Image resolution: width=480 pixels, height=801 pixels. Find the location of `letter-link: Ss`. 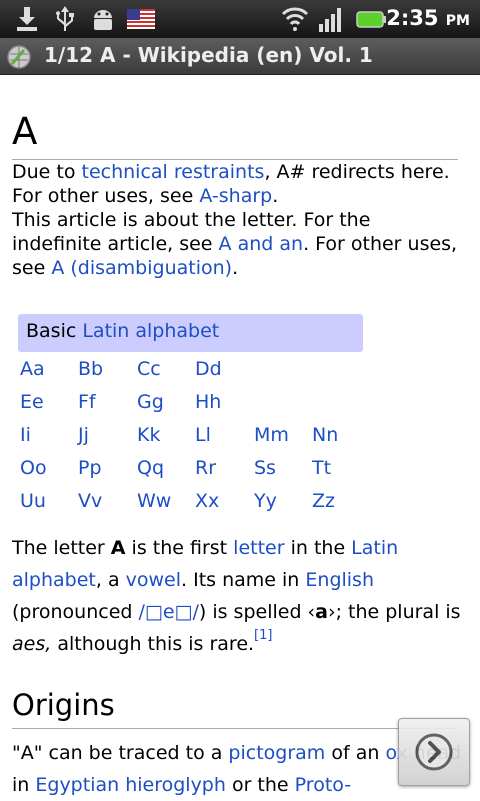

letter-link: Ss is located at coordinates (265, 468).